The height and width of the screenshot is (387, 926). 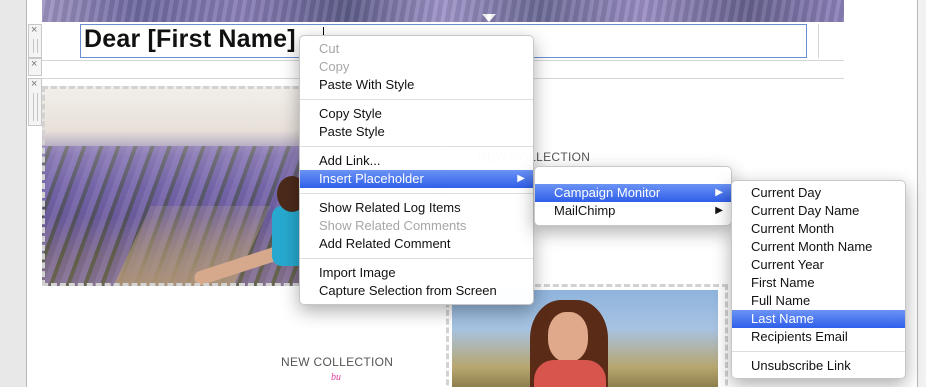 I want to click on collection-heading: NEW COLLECTION, so click(x=337, y=362).